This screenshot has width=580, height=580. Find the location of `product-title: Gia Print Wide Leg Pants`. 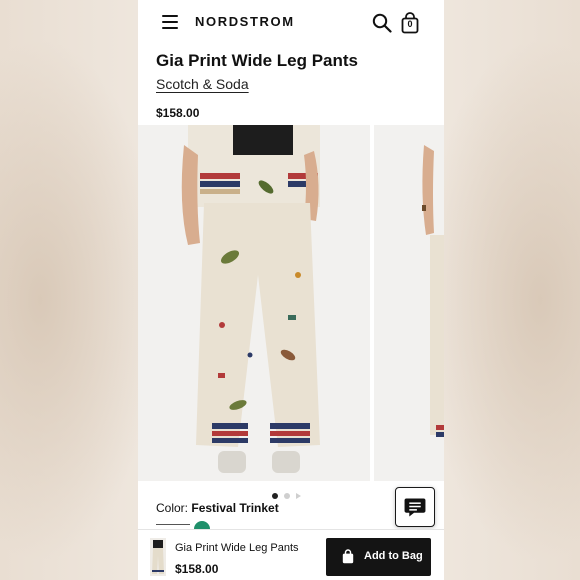

product-title: Gia Print Wide Leg Pants is located at coordinates (257, 60).